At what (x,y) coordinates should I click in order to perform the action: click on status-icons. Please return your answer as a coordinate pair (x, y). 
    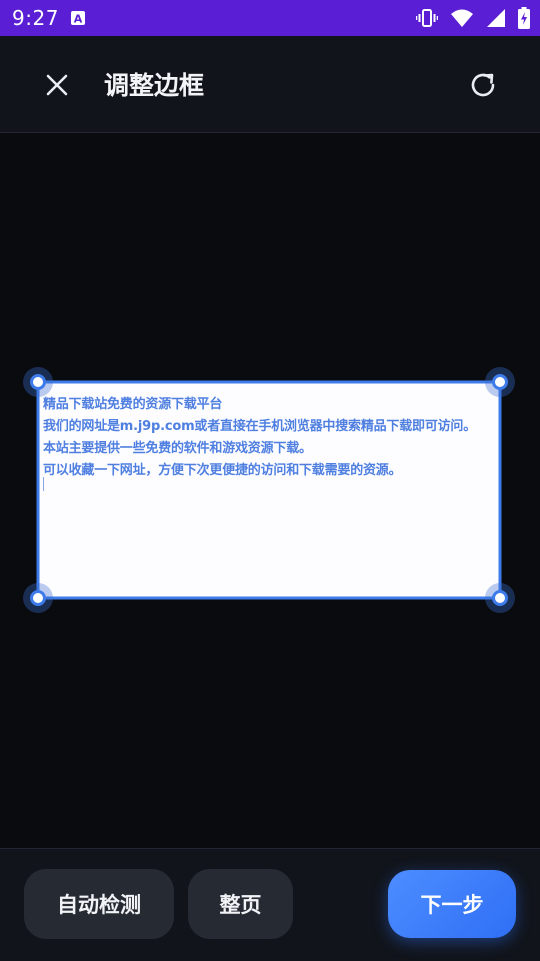
    Looking at the image, I should click on (473, 18).